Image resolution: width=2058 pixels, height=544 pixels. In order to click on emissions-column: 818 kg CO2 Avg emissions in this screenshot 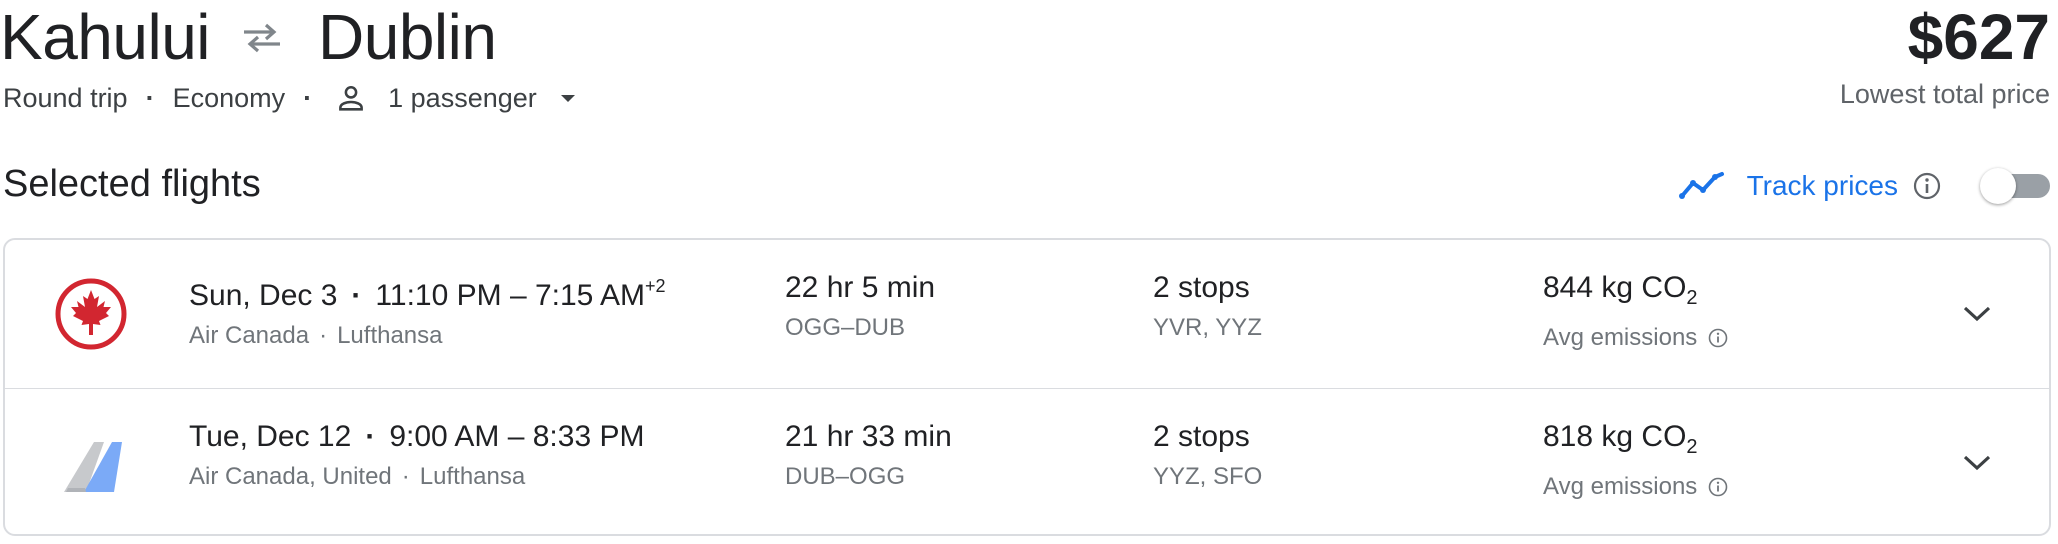, I will do `click(1636, 460)`.